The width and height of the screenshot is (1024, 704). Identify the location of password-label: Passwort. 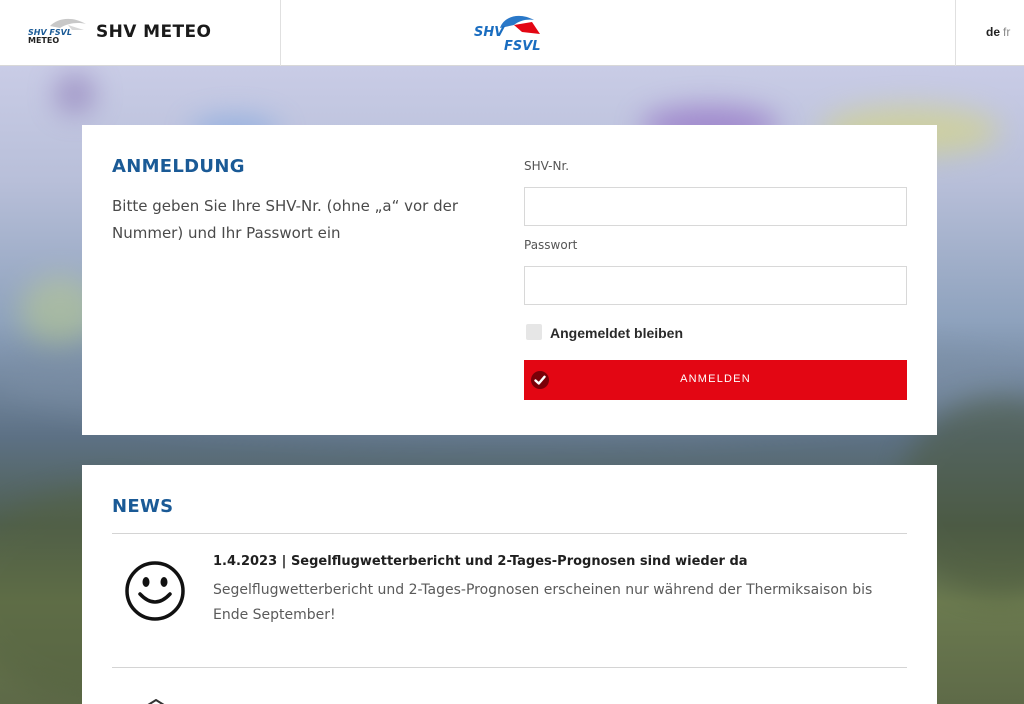
(551, 245).